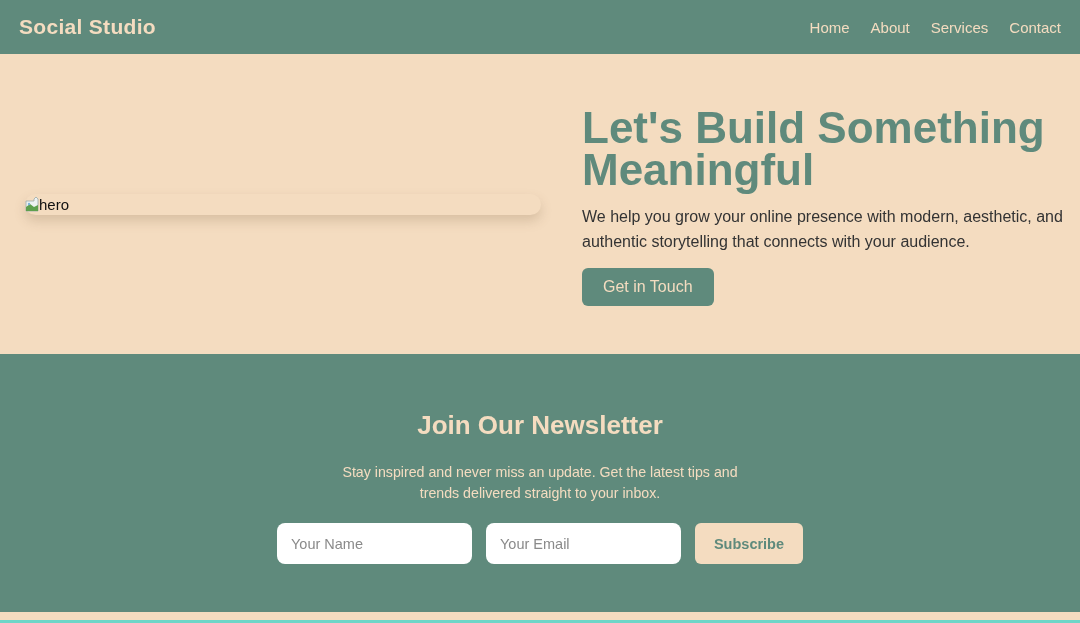 This screenshot has width=1080, height=623. What do you see at coordinates (823, 229) in the screenshot?
I see `hero-text: We help you grow your online presence with modern, aesthetic, and authentic storytelling that connects with your audience.` at bounding box center [823, 229].